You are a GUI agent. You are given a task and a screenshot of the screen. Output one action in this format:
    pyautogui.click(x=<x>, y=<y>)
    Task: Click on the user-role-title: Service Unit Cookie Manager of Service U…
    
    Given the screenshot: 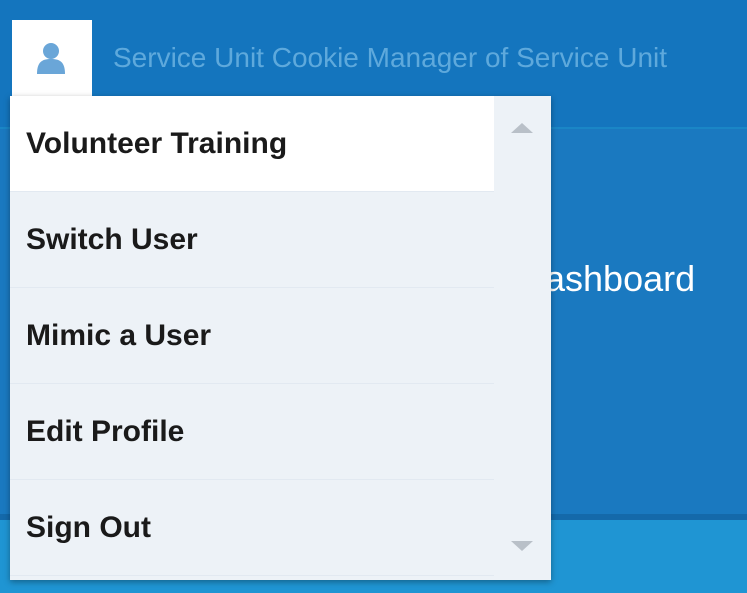 What is the action you would take?
    pyautogui.click(x=390, y=58)
    